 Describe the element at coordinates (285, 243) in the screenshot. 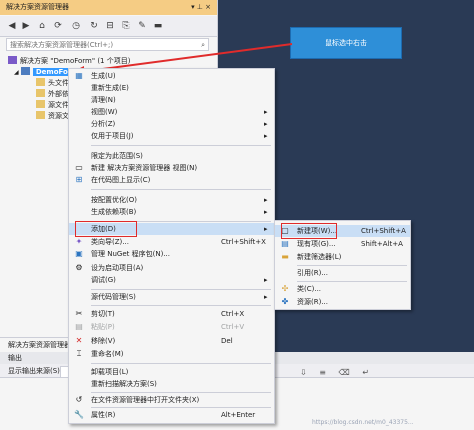

I see `existing-item-icon: ▤` at that location.